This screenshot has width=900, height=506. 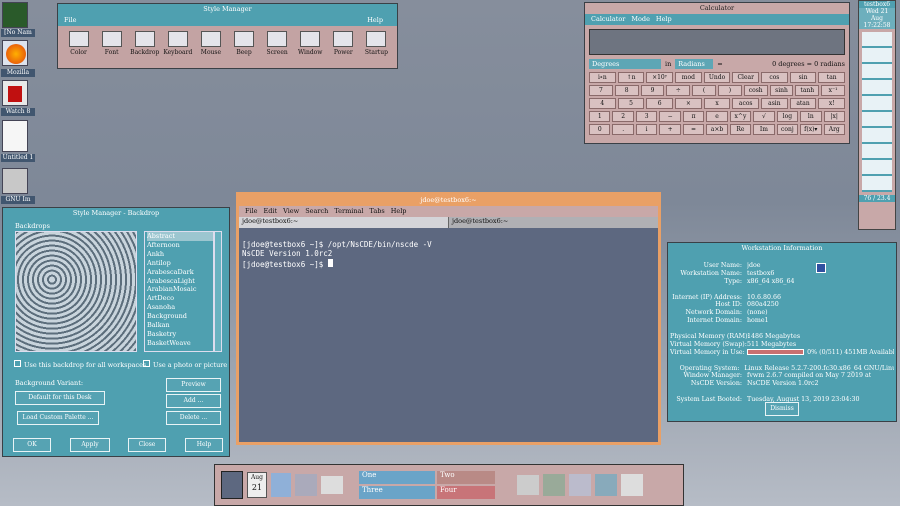 I want to click on calc-key: tan, so click(x=832, y=77).